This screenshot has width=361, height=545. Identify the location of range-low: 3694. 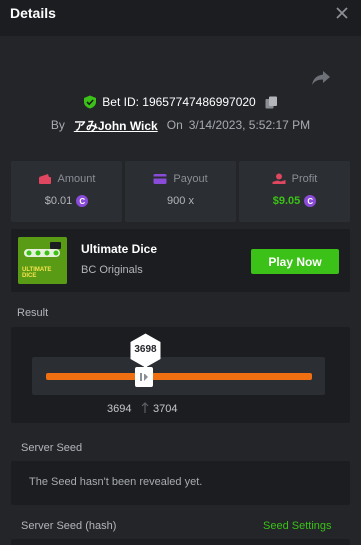
(119, 409).